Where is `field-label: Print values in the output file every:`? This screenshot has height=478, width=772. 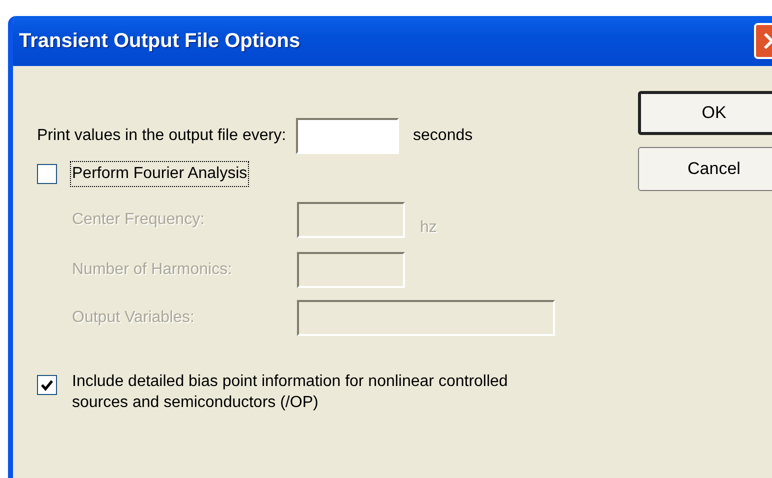 field-label: Print values in the output file every: is located at coordinates (161, 136).